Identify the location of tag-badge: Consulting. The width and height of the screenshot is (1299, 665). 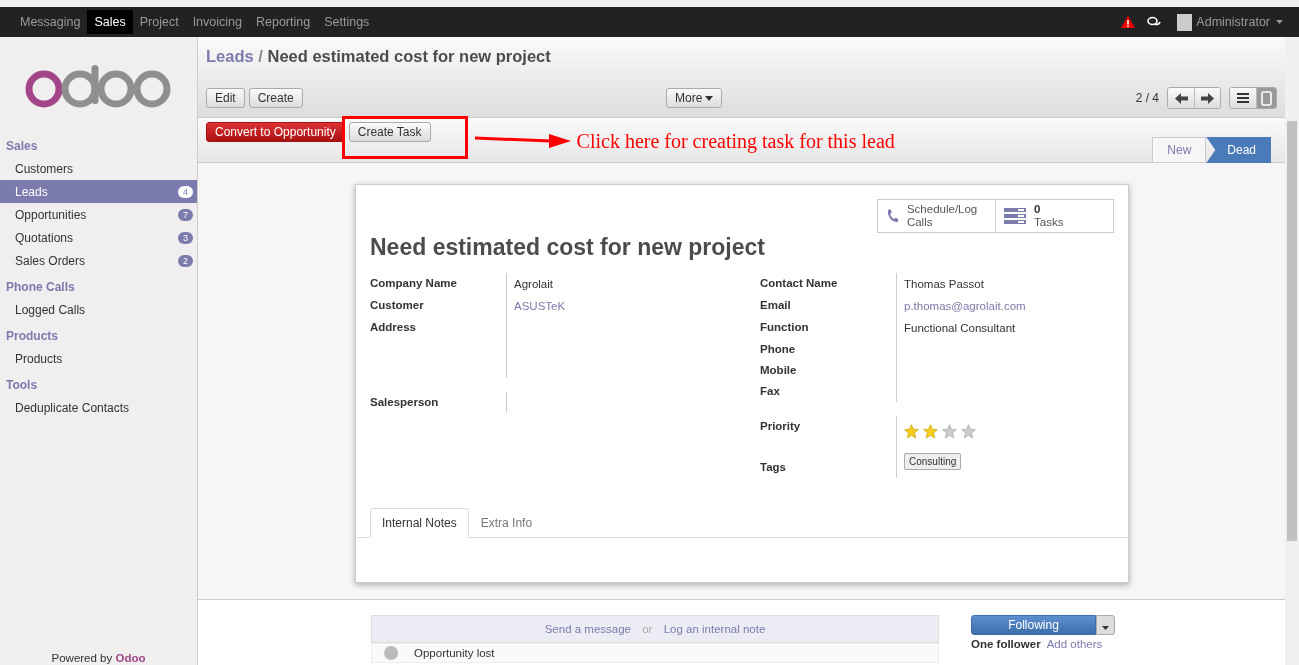
(933, 461).